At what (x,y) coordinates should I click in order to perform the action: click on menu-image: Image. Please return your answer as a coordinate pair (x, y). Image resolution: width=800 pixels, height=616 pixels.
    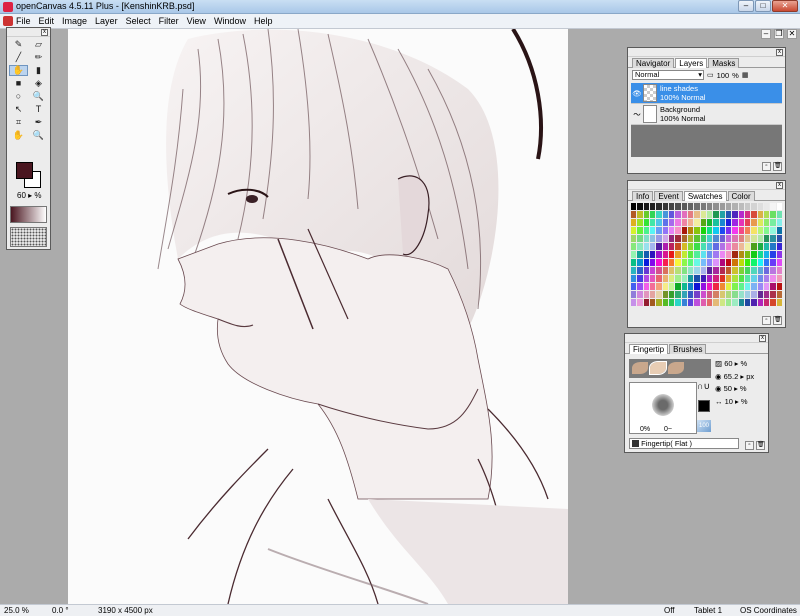
    Looking at the image, I should click on (74, 21).